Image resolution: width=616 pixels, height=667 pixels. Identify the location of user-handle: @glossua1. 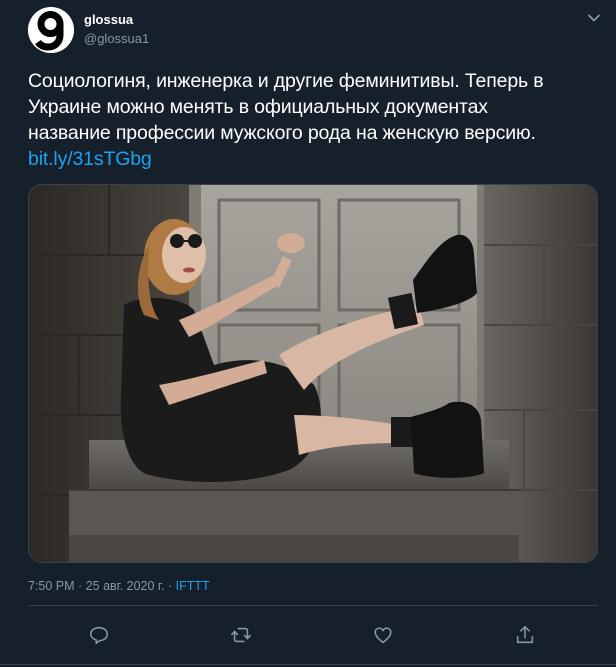
(116, 38).